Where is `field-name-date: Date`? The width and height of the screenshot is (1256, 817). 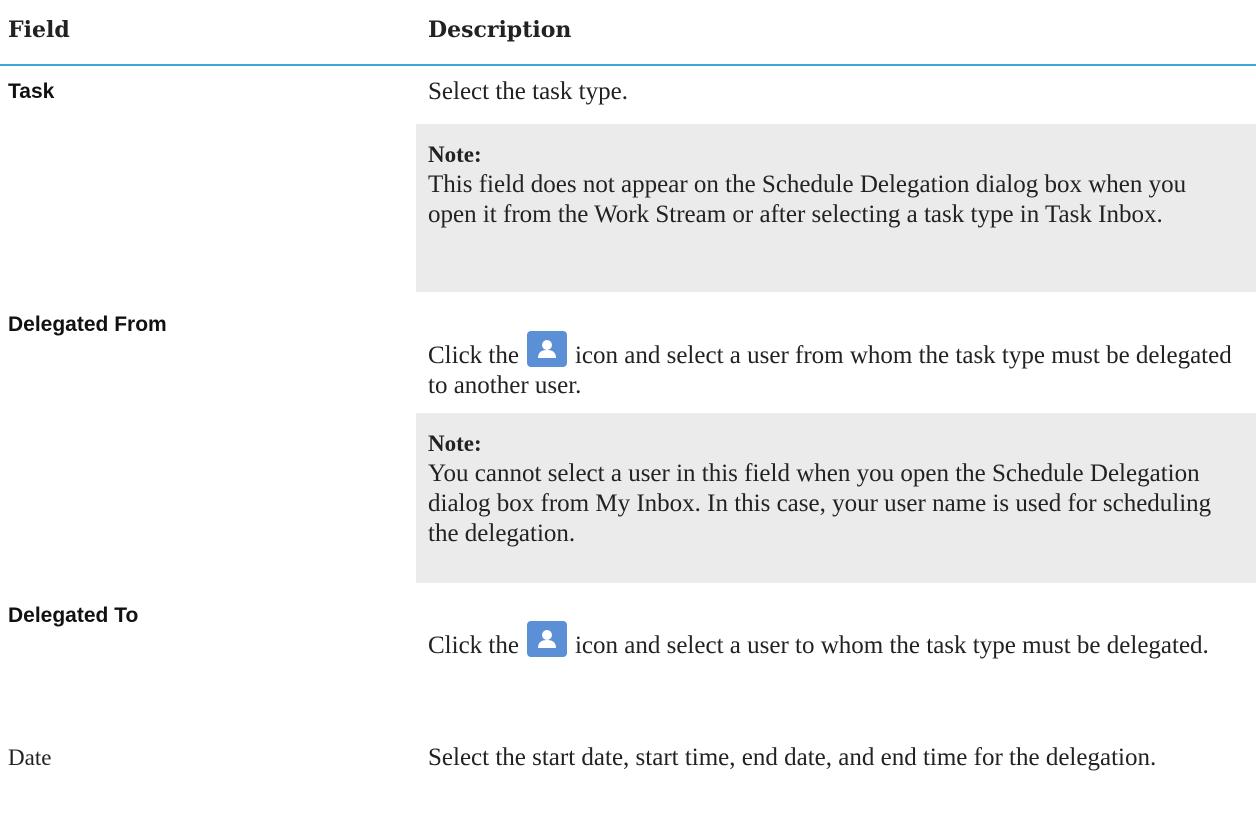 field-name-date: Date is located at coordinates (30, 757).